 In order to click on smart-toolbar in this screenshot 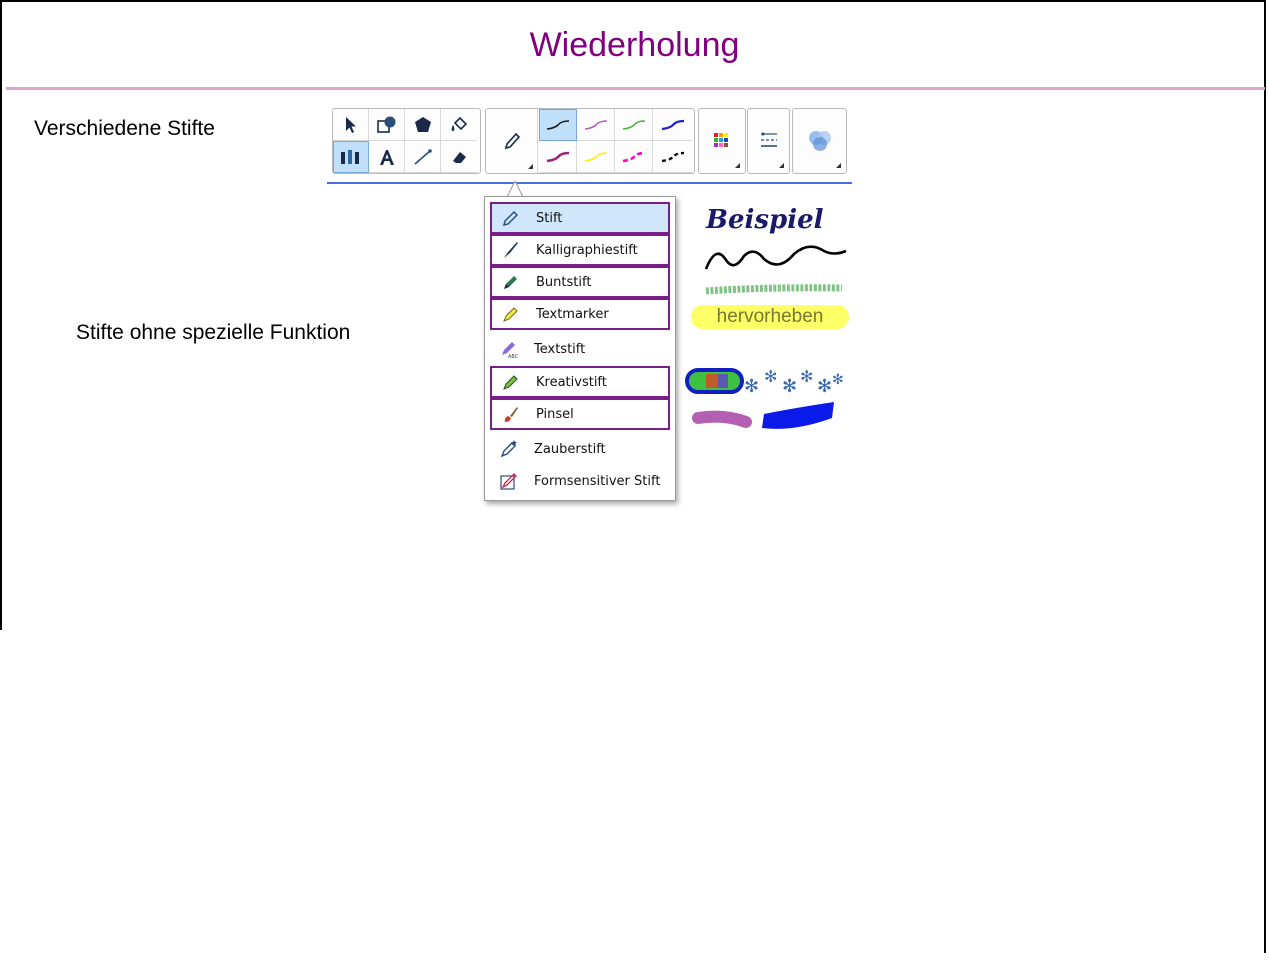, I will do `click(589, 145)`.